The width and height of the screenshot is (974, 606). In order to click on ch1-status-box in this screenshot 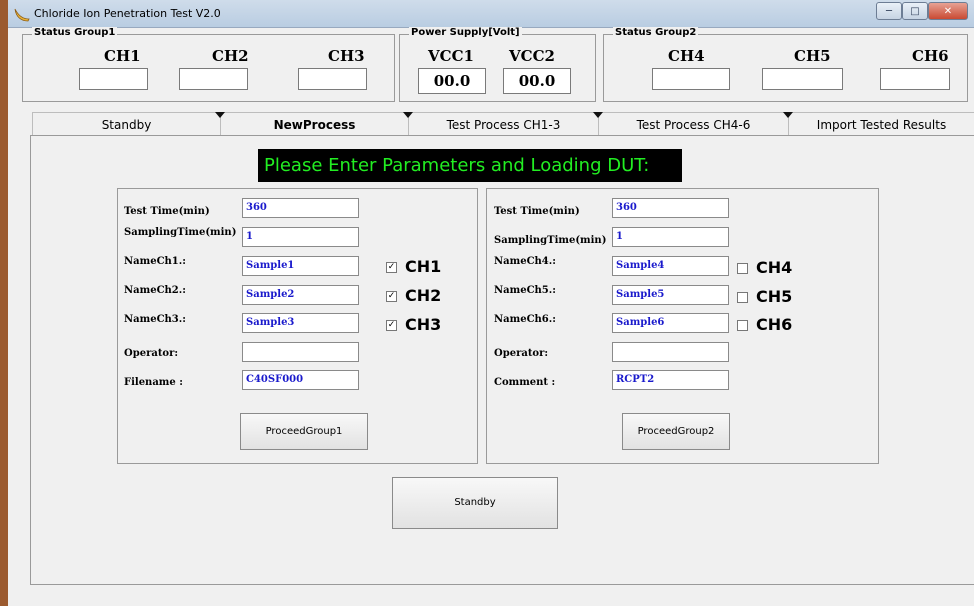, I will do `click(113, 79)`.